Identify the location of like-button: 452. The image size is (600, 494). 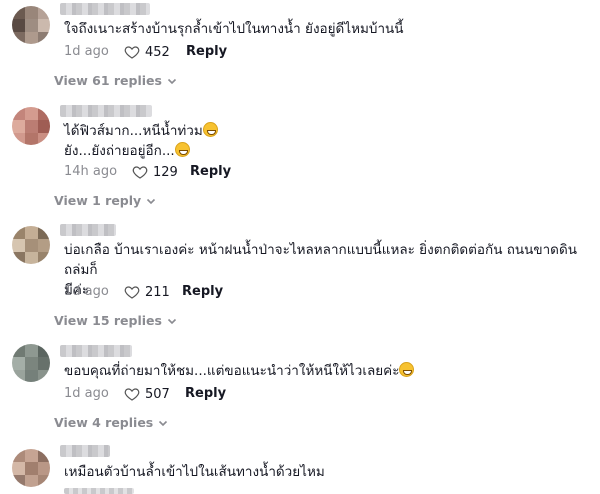
(147, 52).